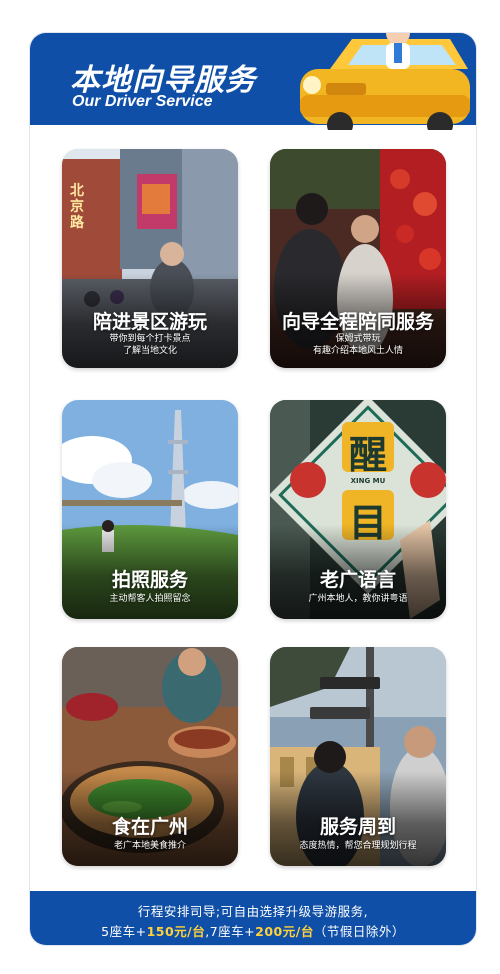 Image resolution: width=500 pixels, height=974 pixels. What do you see at coordinates (357, 827) in the screenshot?
I see `tile-title: 服务周到` at bounding box center [357, 827].